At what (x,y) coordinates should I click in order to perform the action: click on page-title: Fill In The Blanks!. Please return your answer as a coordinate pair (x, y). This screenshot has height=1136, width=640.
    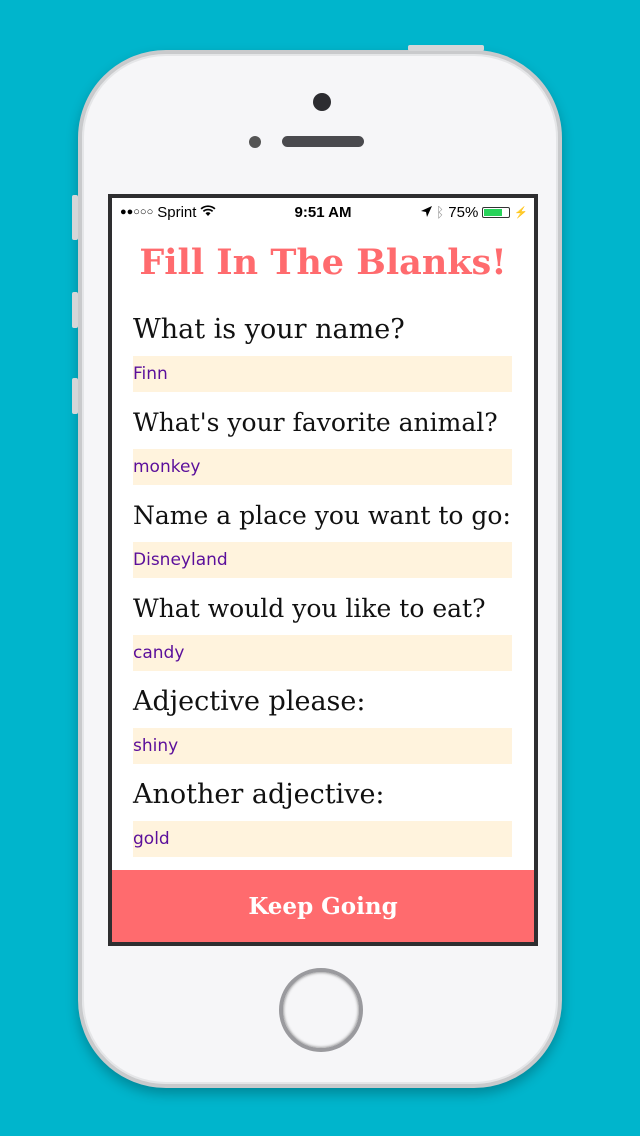
    Looking at the image, I should click on (323, 262).